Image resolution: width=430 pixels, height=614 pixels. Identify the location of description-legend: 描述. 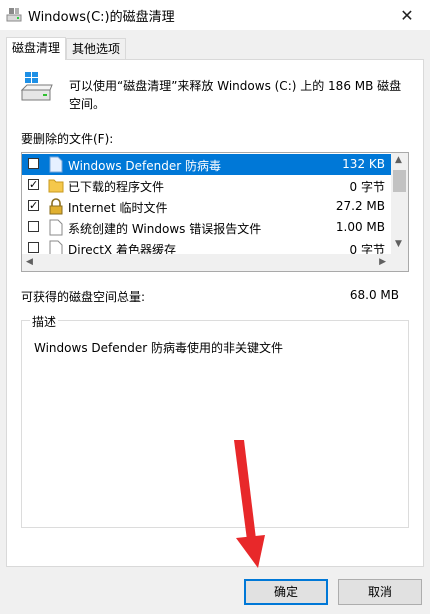
(44, 321).